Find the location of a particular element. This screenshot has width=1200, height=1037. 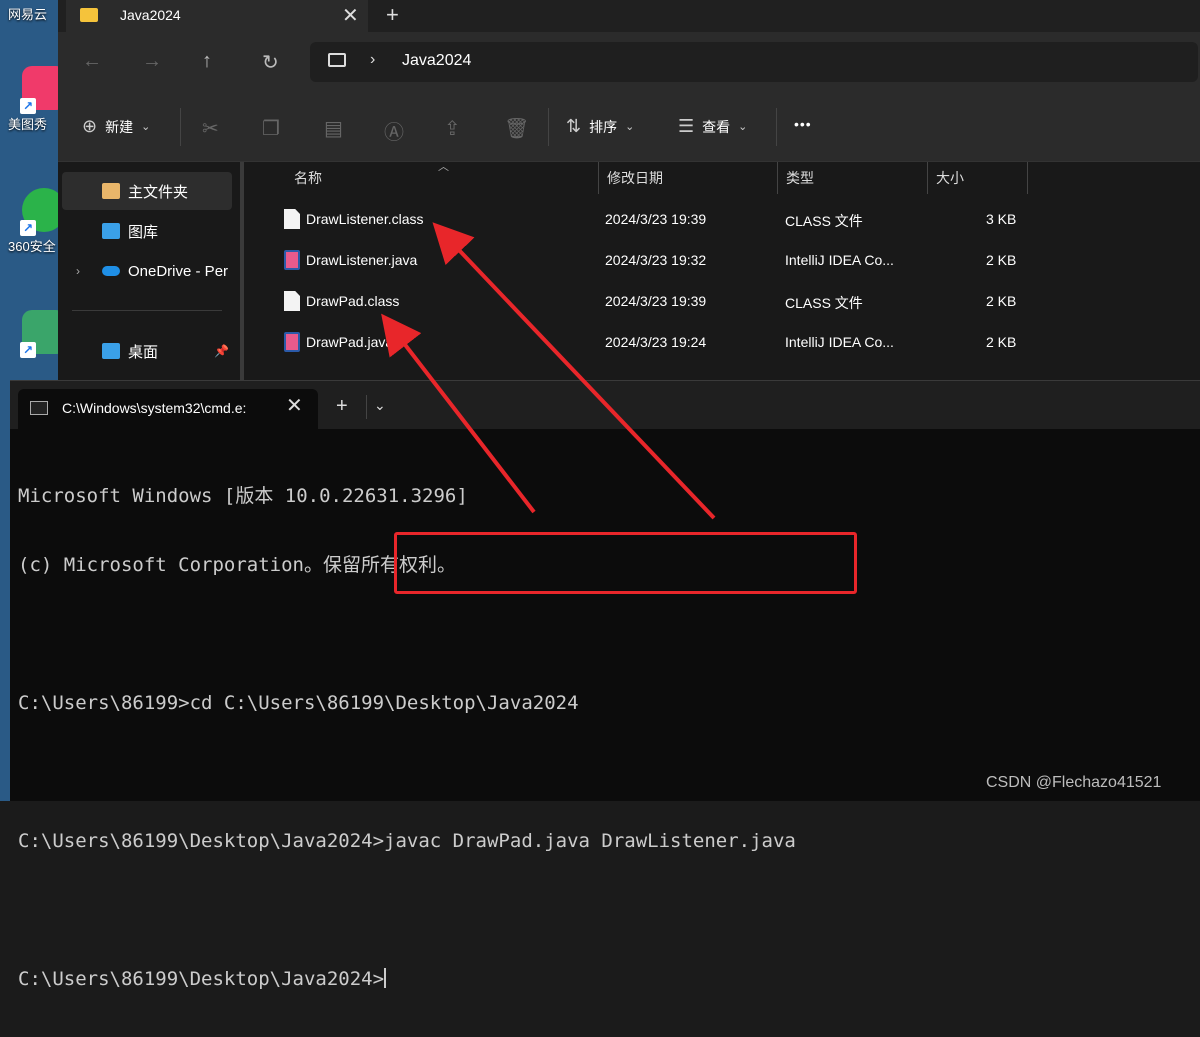

chevron-right-icon: › is located at coordinates (372, 60).